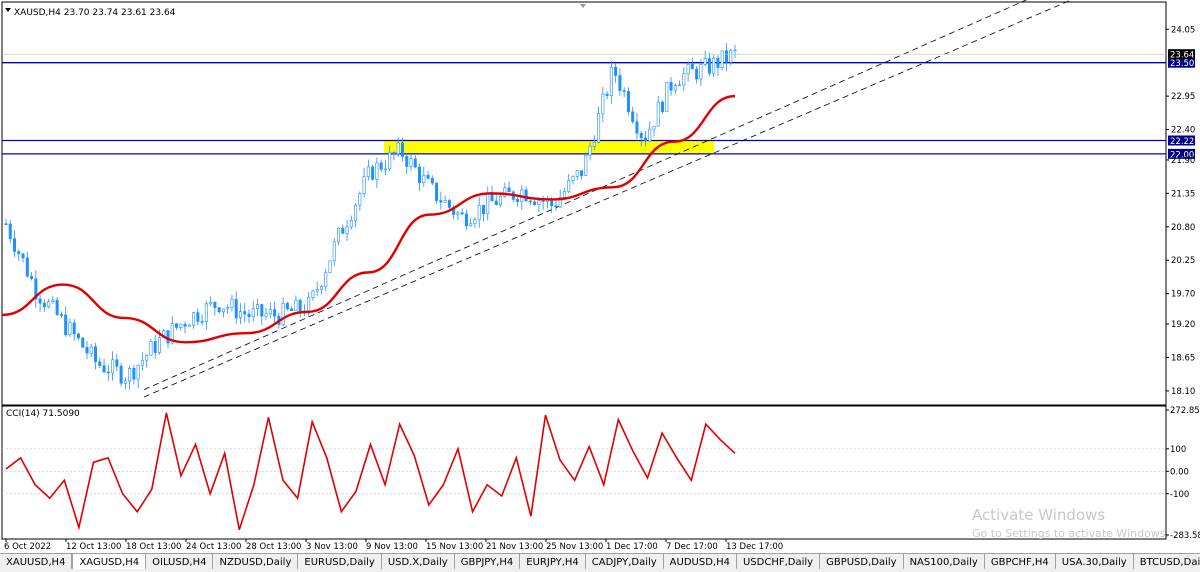 Image resolution: width=1200 pixels, height=572 pixels. I want to click on tab-gbpjpy-h4: GBPJPY,H4, so click(488, 561).